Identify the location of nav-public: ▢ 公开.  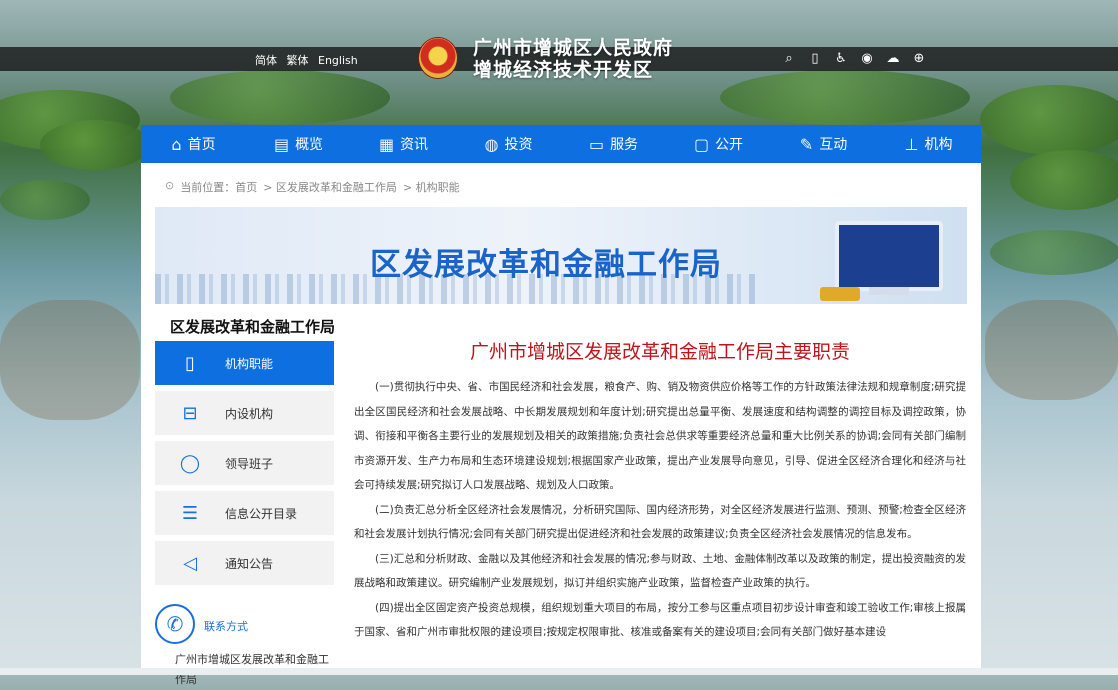
(718, 144).